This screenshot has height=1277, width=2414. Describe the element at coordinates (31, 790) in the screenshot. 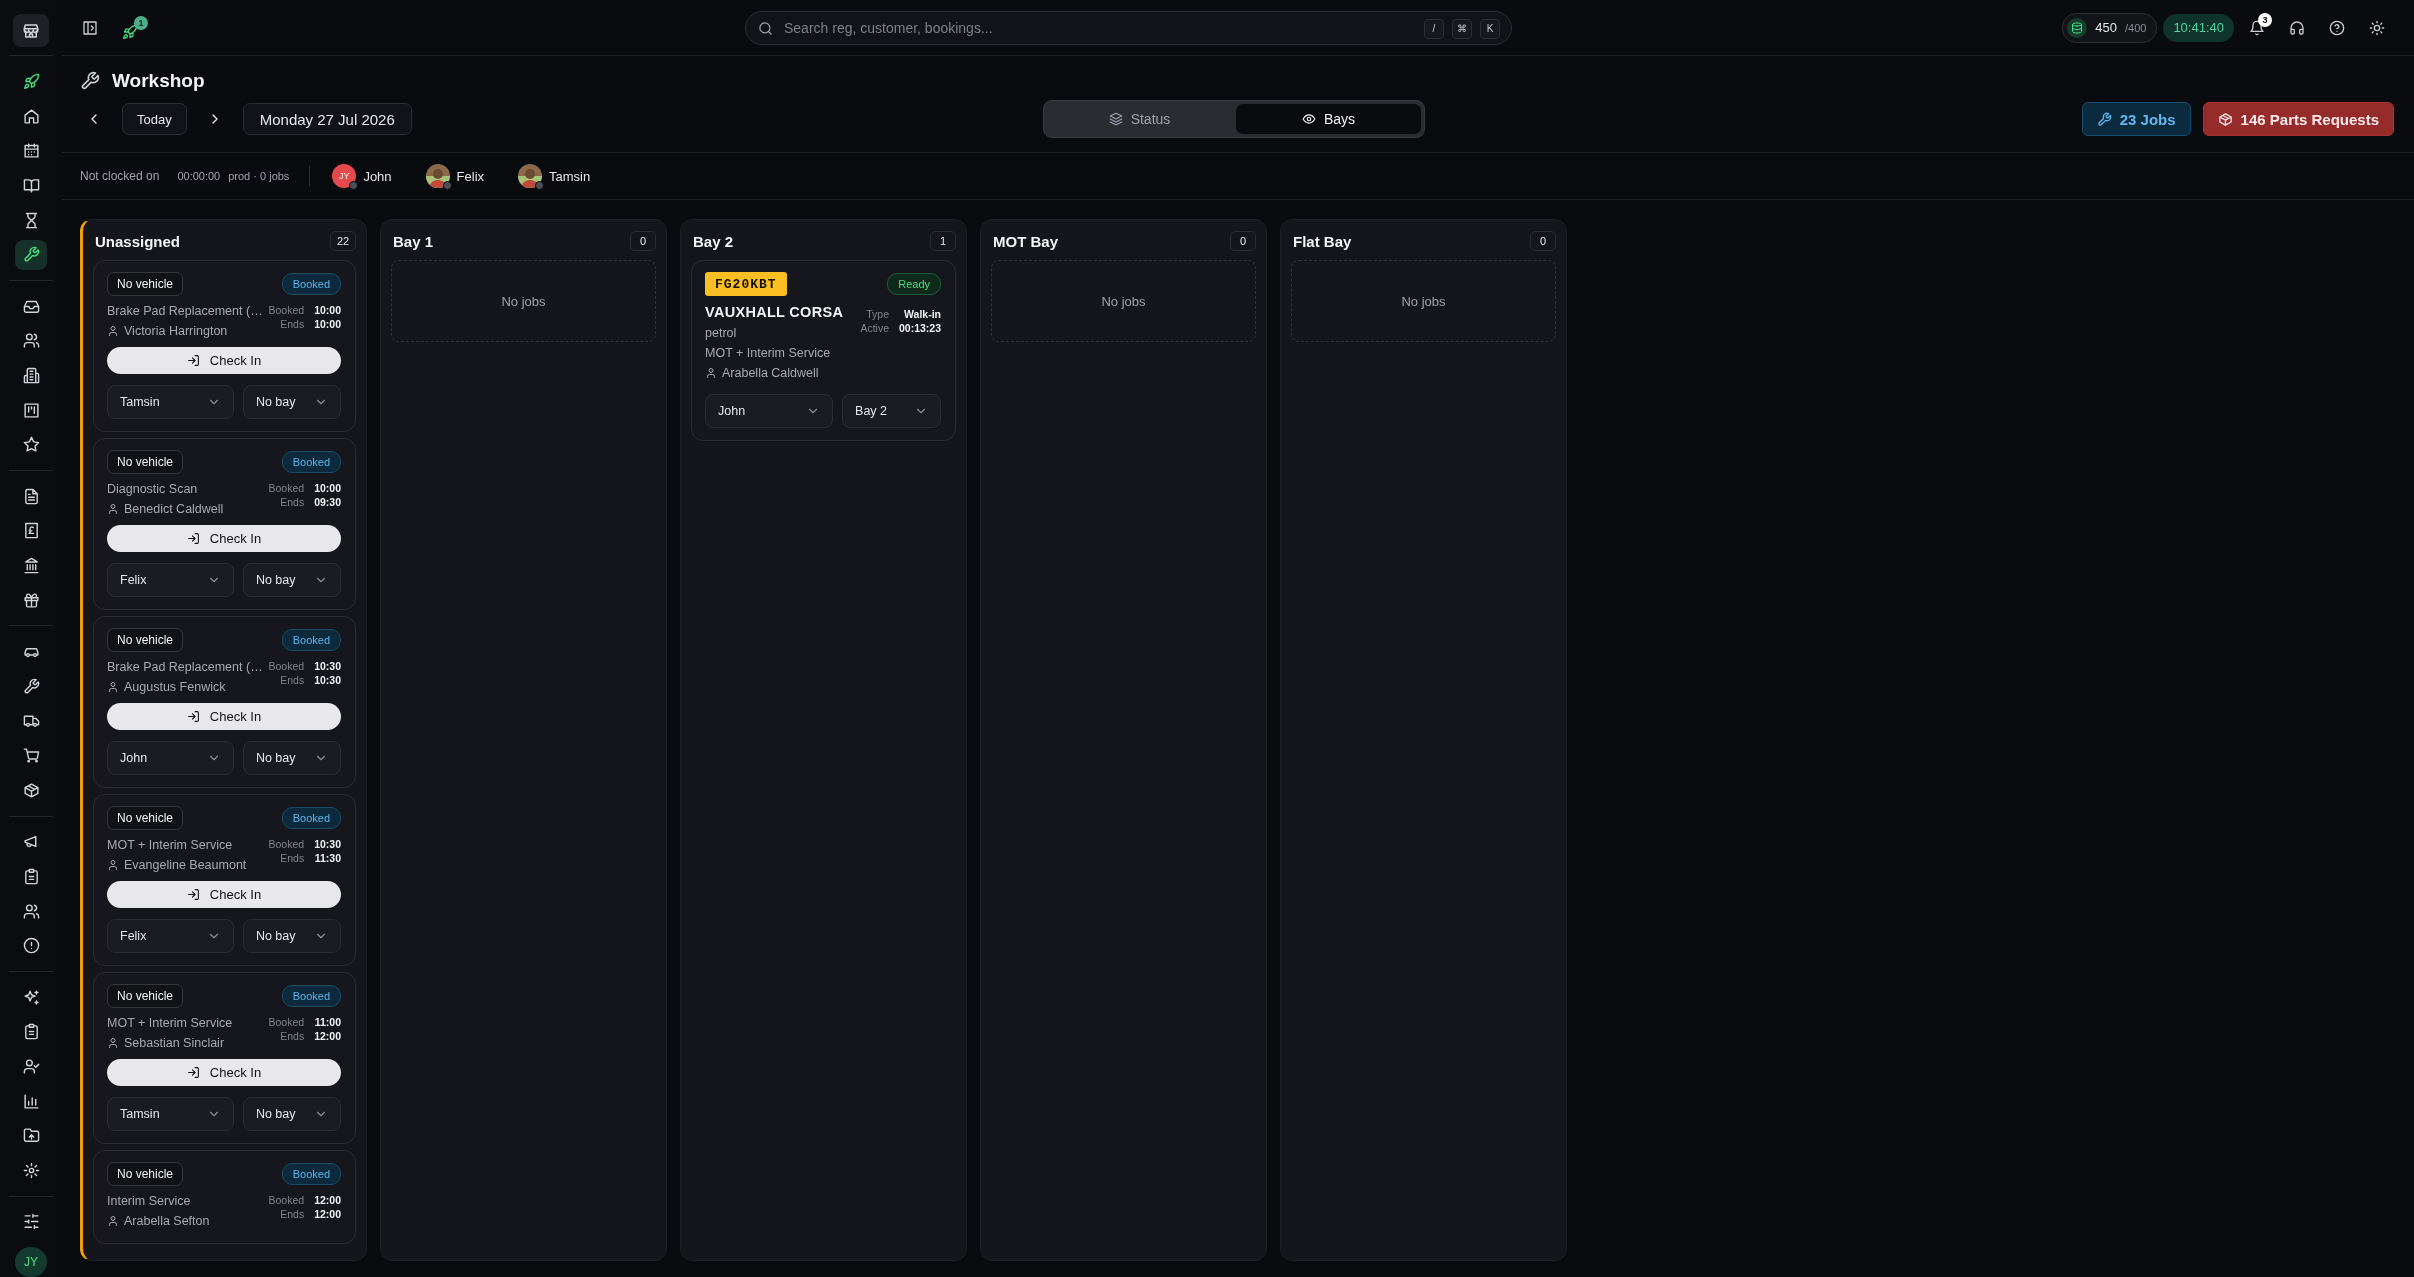

I see `package-icon` at that location.